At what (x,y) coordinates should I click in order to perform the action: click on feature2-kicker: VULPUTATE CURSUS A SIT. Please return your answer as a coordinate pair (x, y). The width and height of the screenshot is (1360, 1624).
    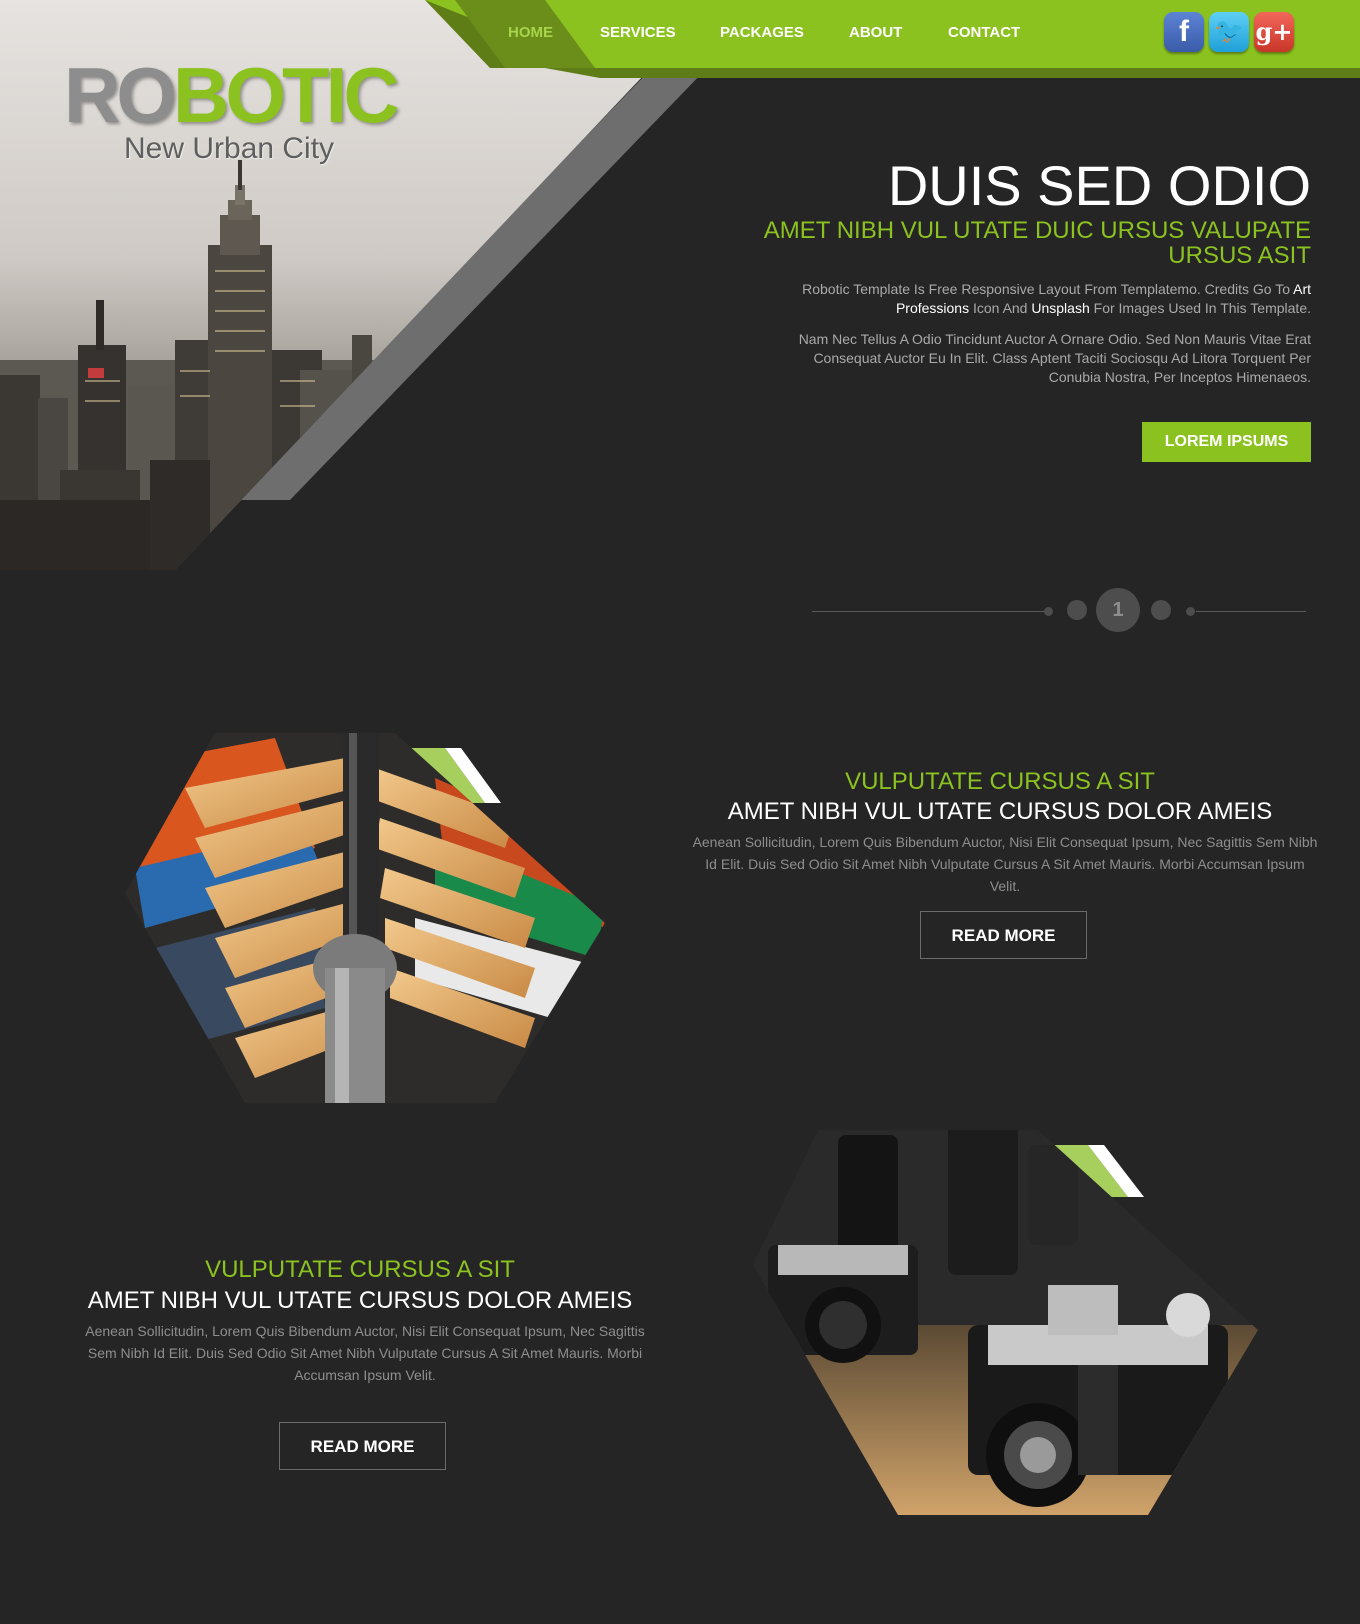
    Looking at the image, I should click on (360, 1269).